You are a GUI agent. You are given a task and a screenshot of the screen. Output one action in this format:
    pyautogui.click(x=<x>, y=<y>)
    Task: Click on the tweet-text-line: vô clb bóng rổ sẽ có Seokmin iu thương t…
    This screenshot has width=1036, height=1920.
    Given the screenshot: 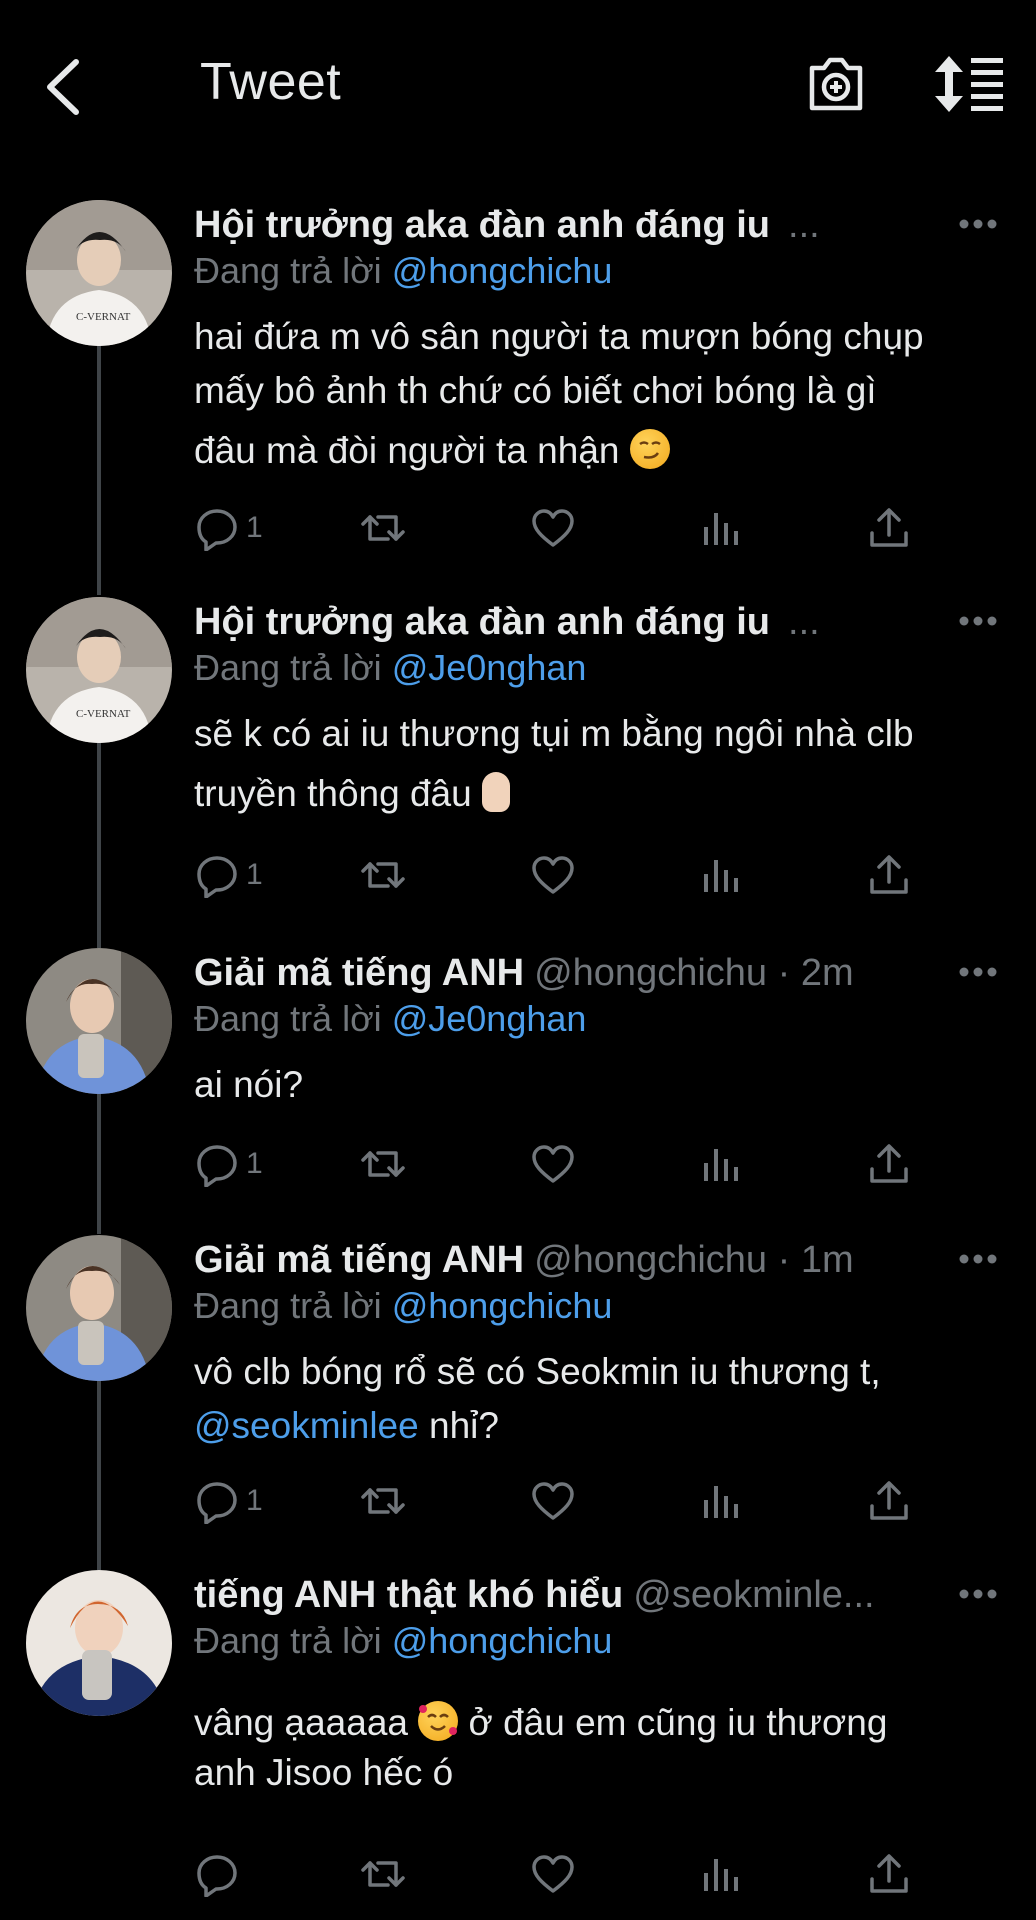 What is the action you would take?
    pyautogui.click(x=537, y=1371)
    